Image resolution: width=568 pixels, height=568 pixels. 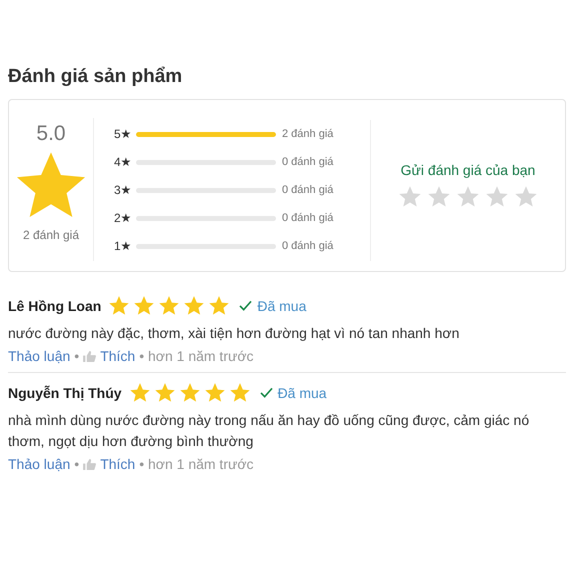 I want to click on rating-count: 2 đánh giá, so click(x=308, y=134).